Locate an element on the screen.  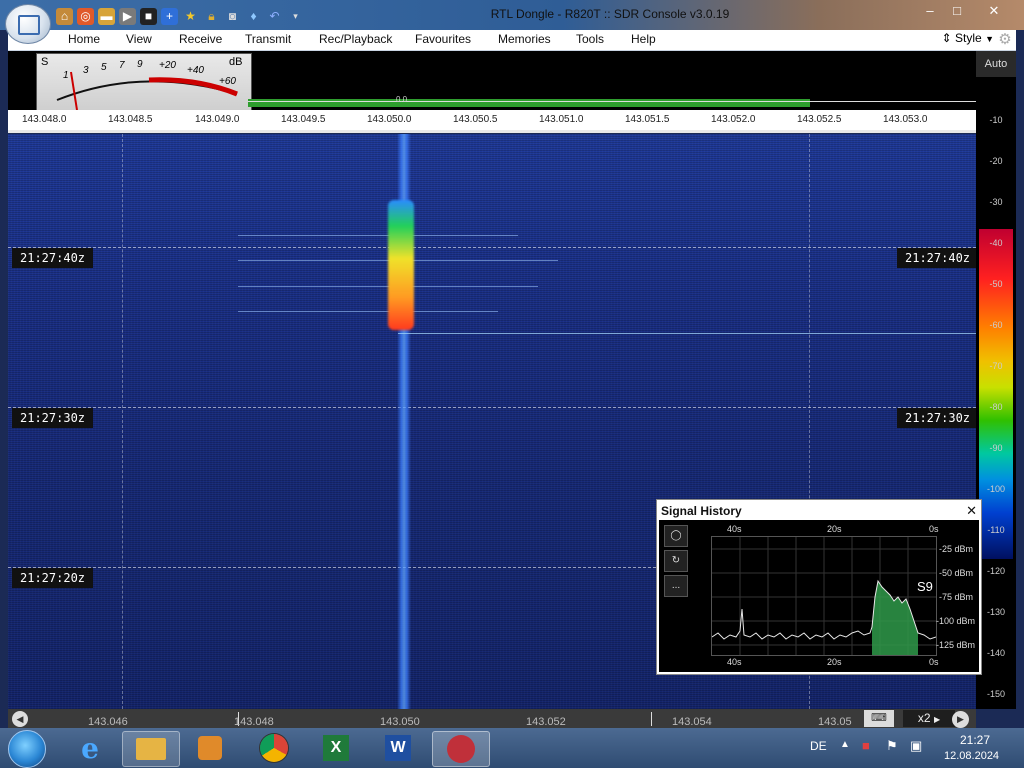
clock-date: 12.08.2024 is located at coordinates (971, 756).